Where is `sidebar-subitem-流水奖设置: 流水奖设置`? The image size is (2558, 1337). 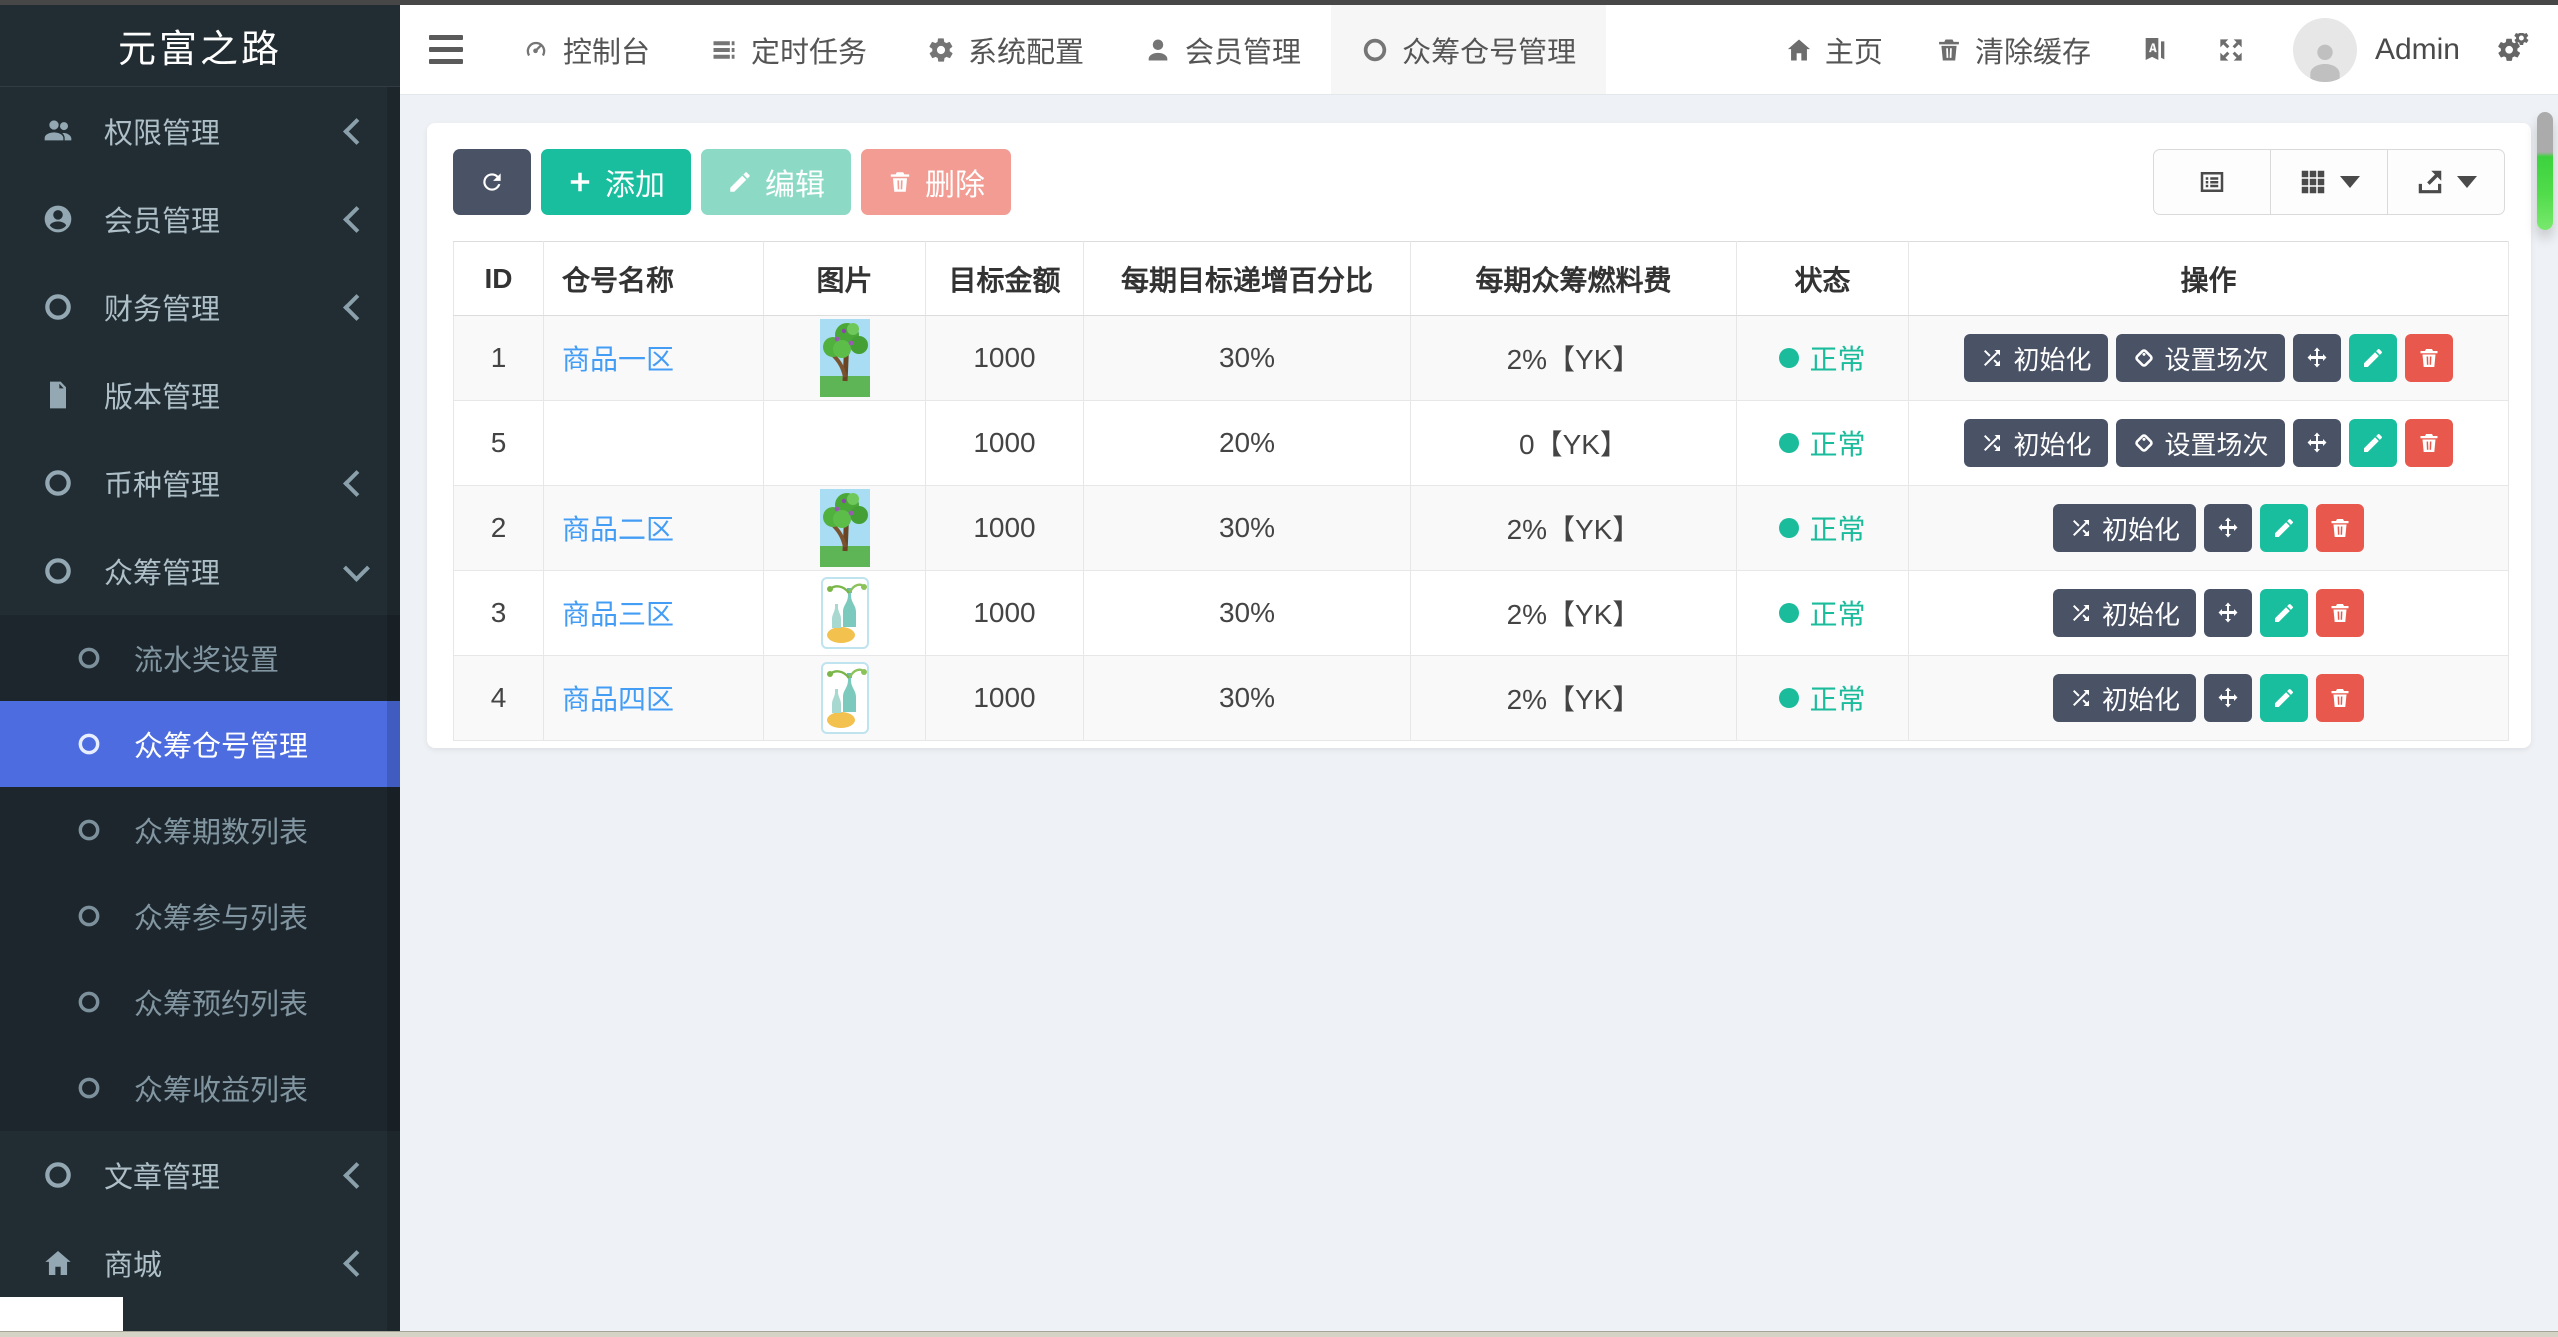
sidebar-subitem-流水奖设置: 流水奖设置 is located at coordinates (200, 658).